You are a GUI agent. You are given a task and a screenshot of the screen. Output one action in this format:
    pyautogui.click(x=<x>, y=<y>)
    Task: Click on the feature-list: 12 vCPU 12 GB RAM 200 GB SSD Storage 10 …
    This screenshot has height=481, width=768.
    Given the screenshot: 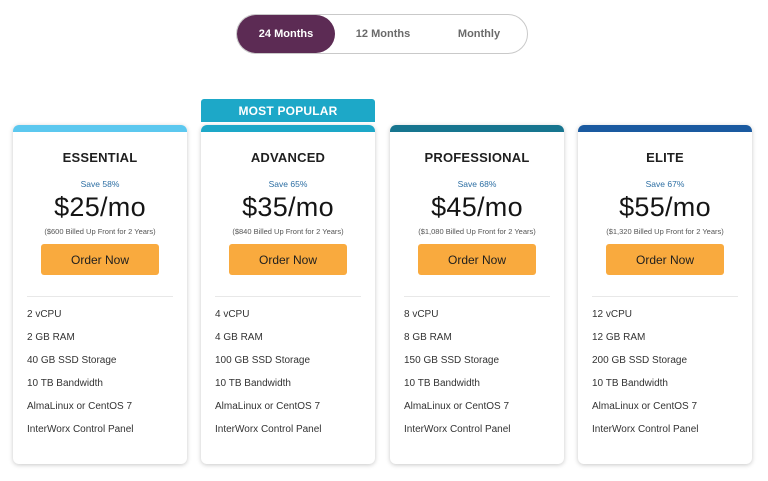 What is the action you would take?
    pyautogui.click(x=665, y=377)
    